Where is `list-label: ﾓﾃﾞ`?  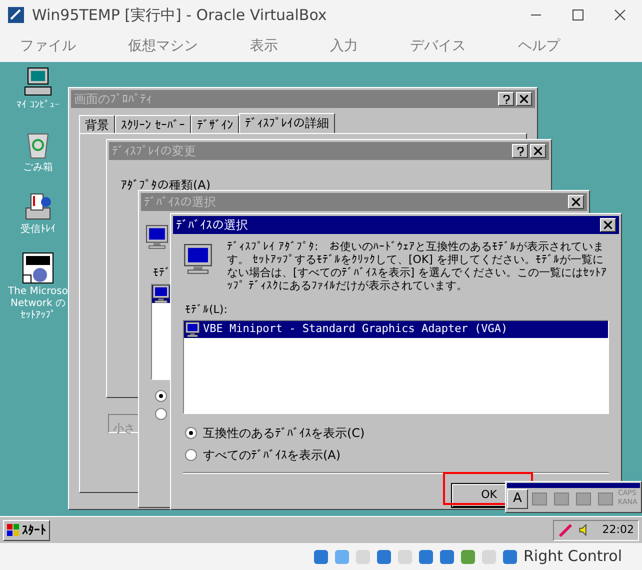
list-label: ﾓﾃﾞ is located at coordinates (162, 273).